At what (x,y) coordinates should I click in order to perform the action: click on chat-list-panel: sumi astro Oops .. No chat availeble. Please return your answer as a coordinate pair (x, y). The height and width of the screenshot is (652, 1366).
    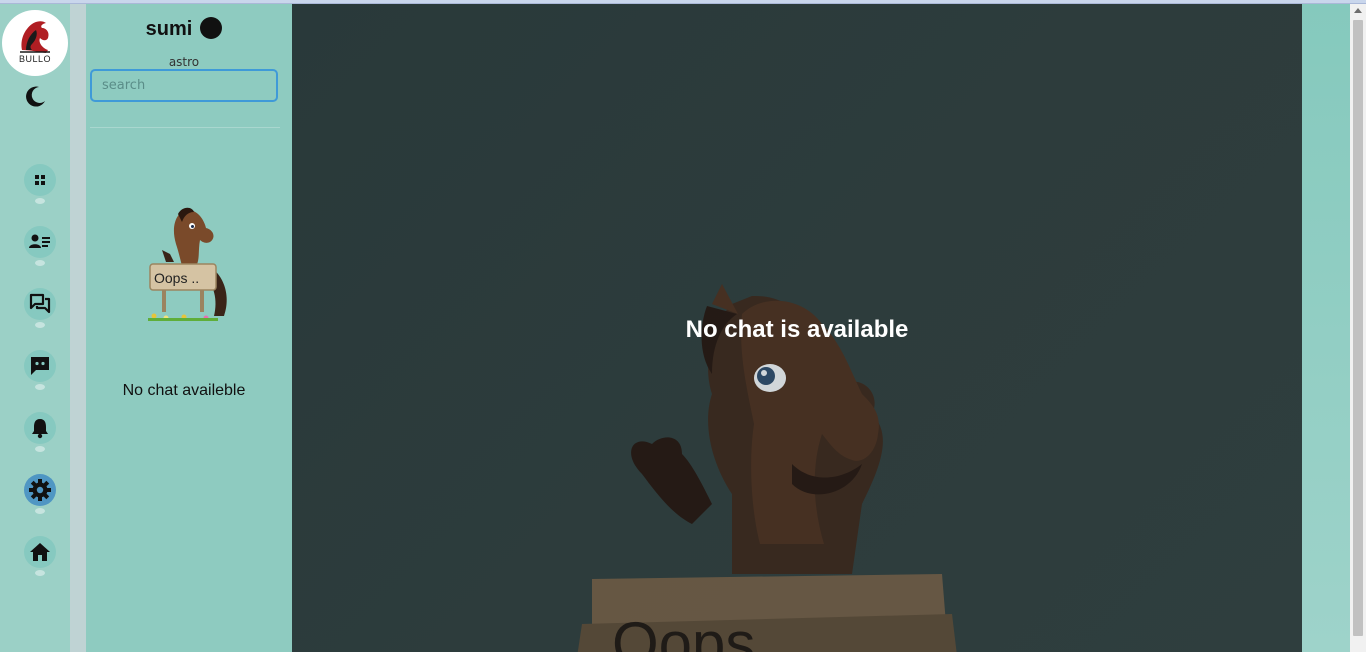
    Looking at the image, I should click on (189, 328).